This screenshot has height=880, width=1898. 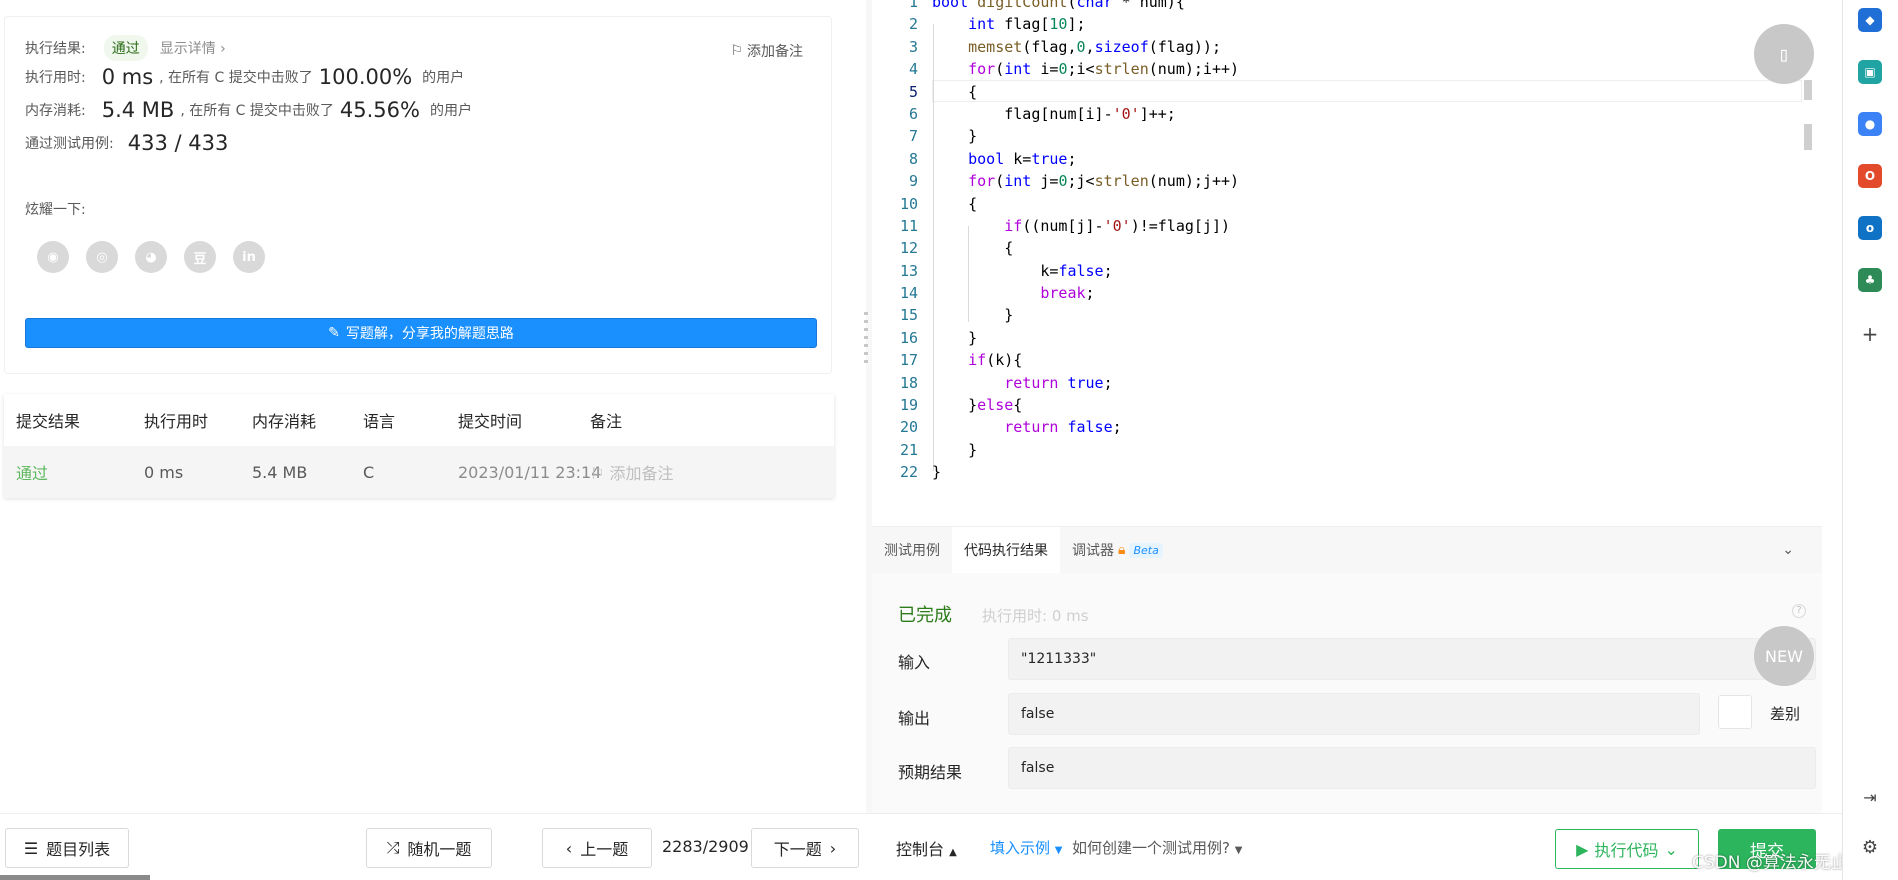 I want to click on add-note-label: 添加备注, so click(x=775, y=52).